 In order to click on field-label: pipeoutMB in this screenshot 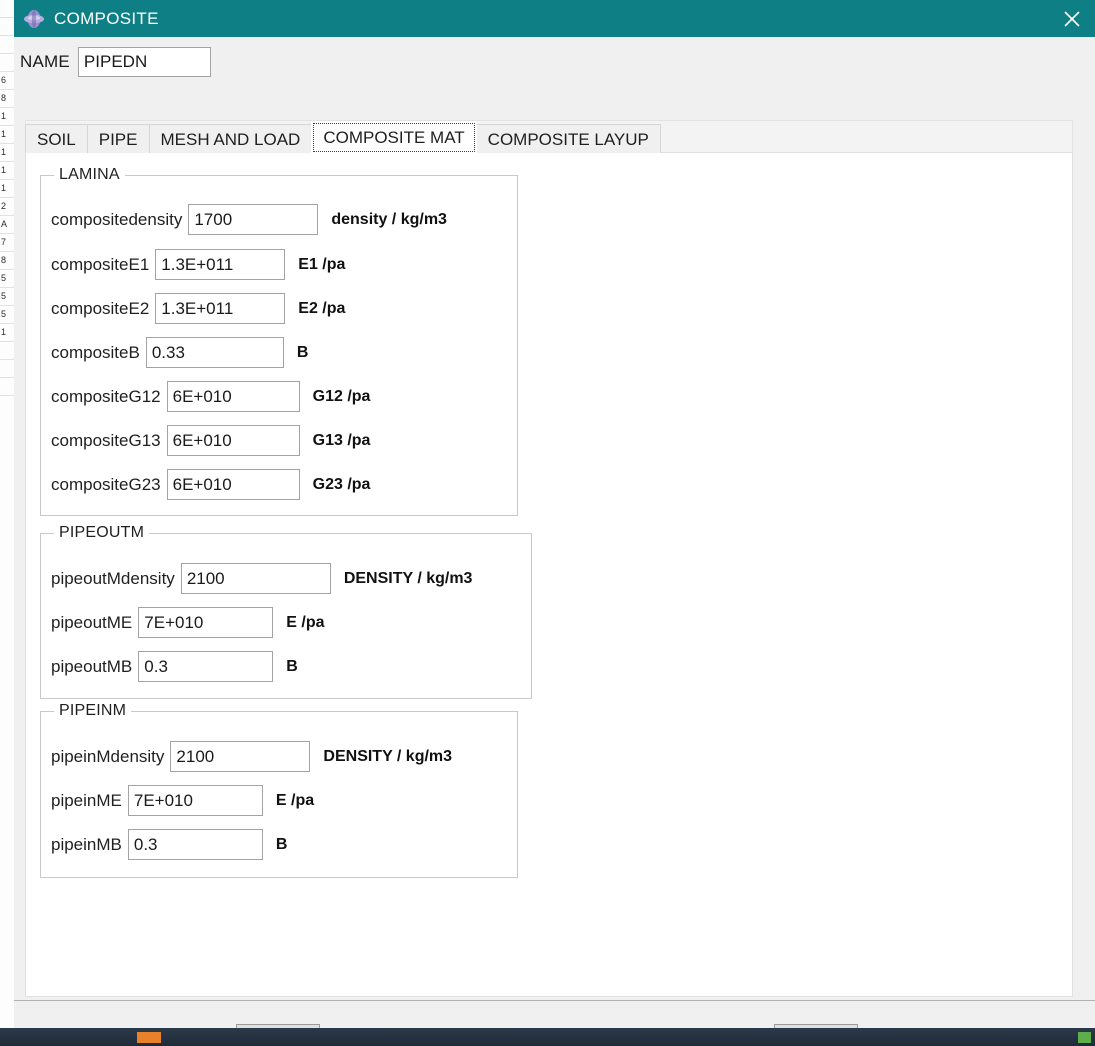, I will do `click(92, 666)`.